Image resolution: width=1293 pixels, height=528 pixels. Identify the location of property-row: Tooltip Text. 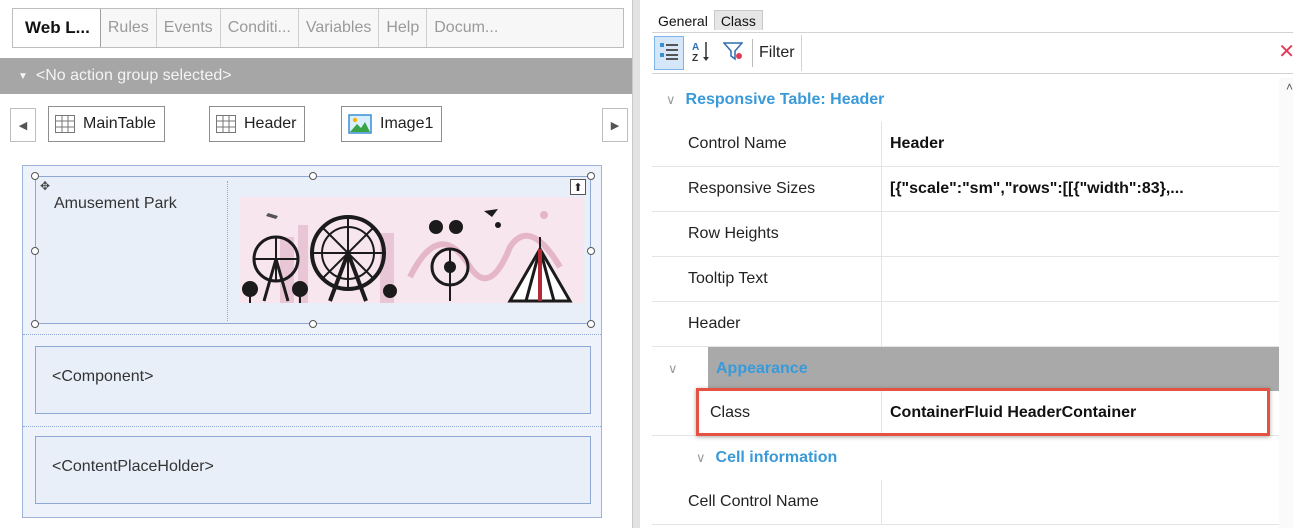
(965, 279).